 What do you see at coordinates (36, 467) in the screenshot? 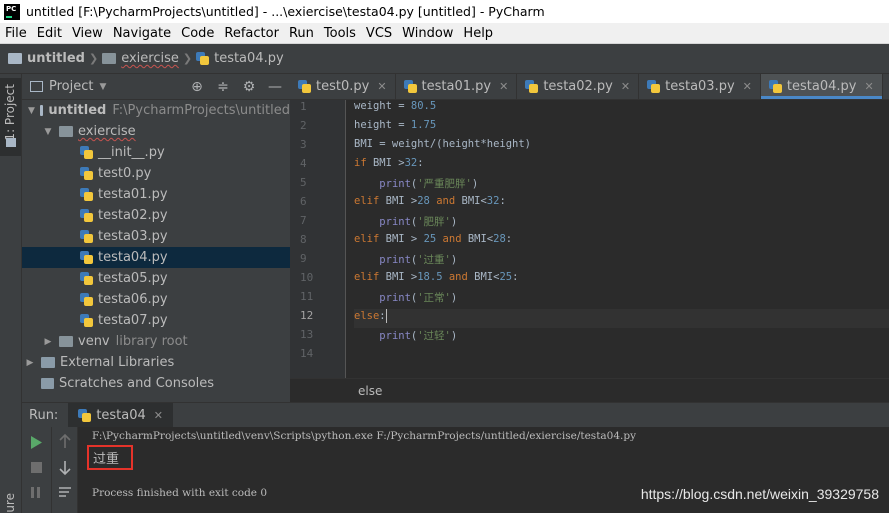
I see `run-toolbar-icons` at bounding box center [36, 467].